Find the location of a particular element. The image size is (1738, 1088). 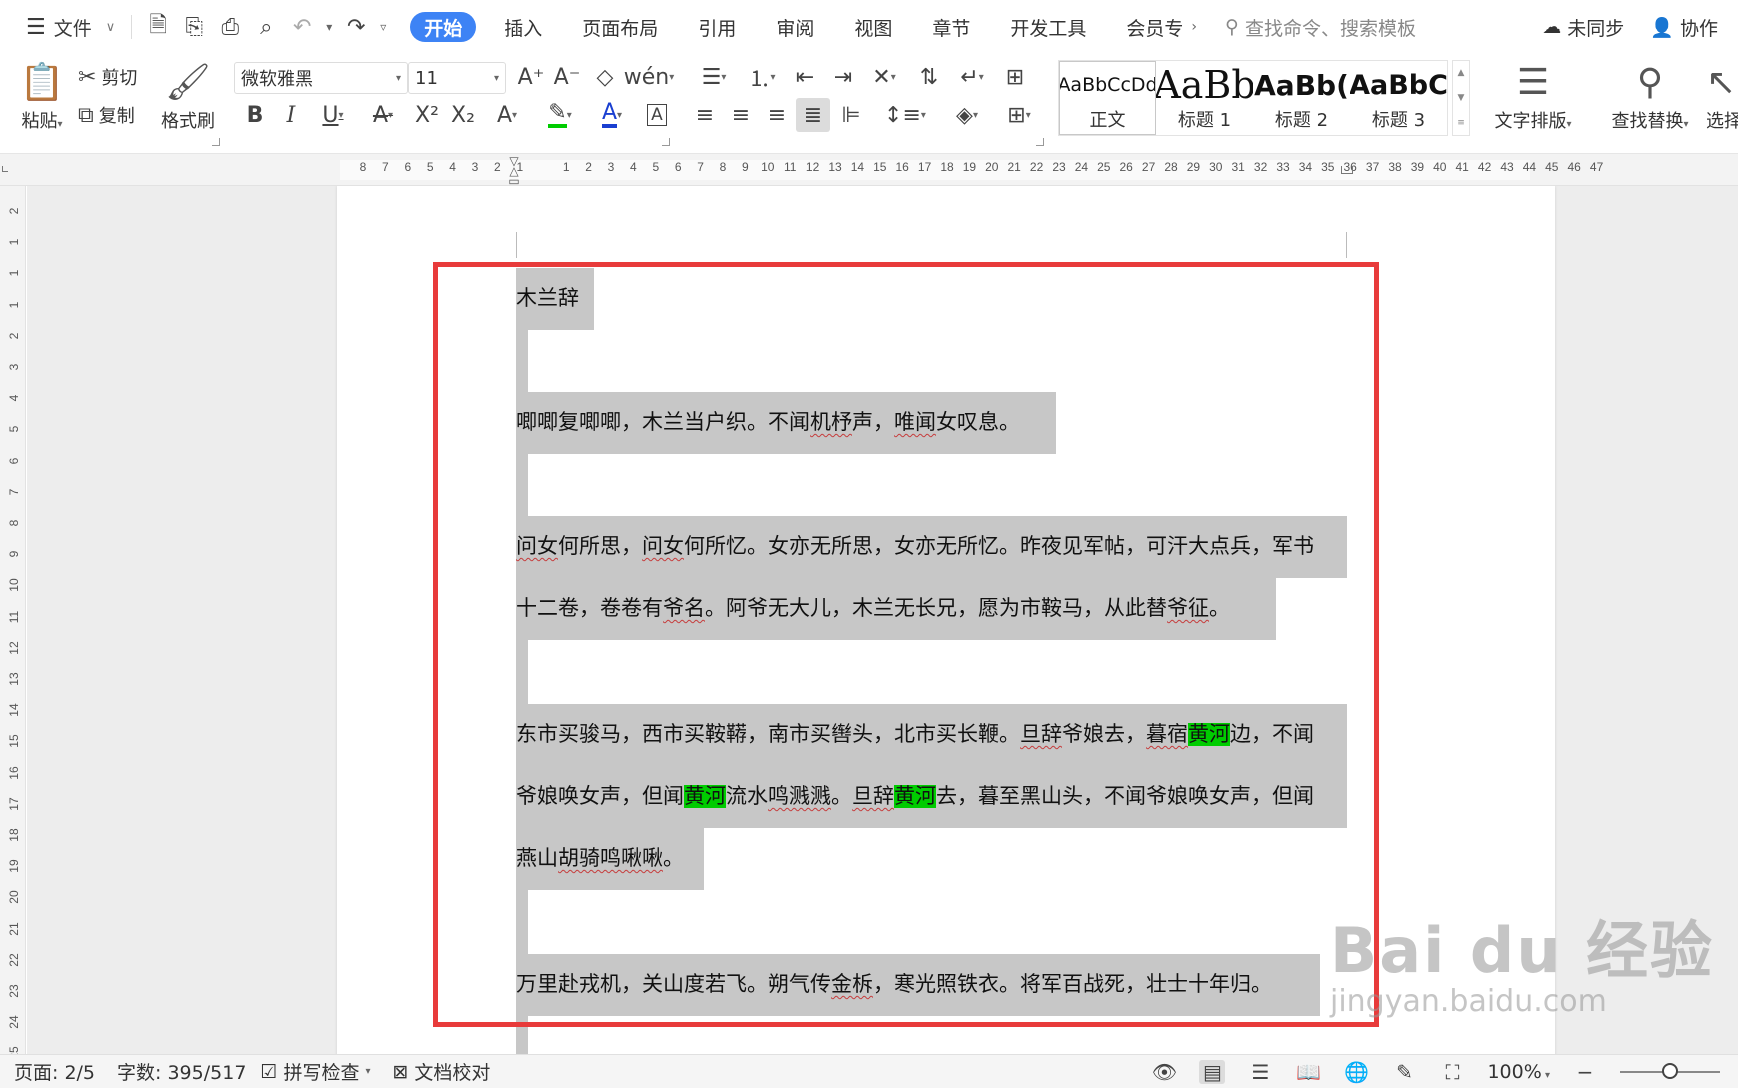

tab-view: 视图 is located at coordinates (873, 27).